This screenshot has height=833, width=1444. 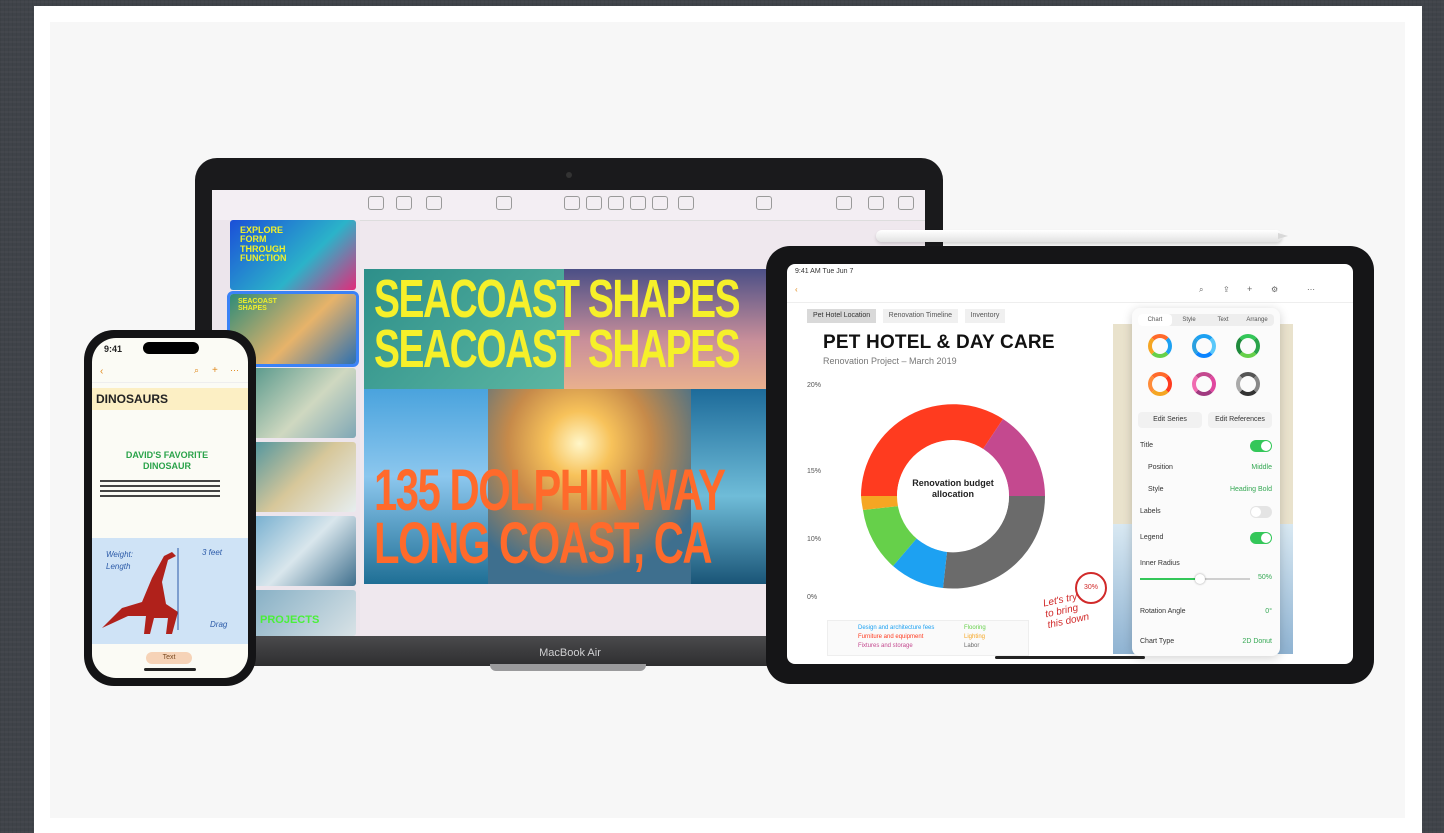 What do you see at coordinates (568, 667) in the screenshot?
I see `macbook-notch` at bounding box center [568, 667].